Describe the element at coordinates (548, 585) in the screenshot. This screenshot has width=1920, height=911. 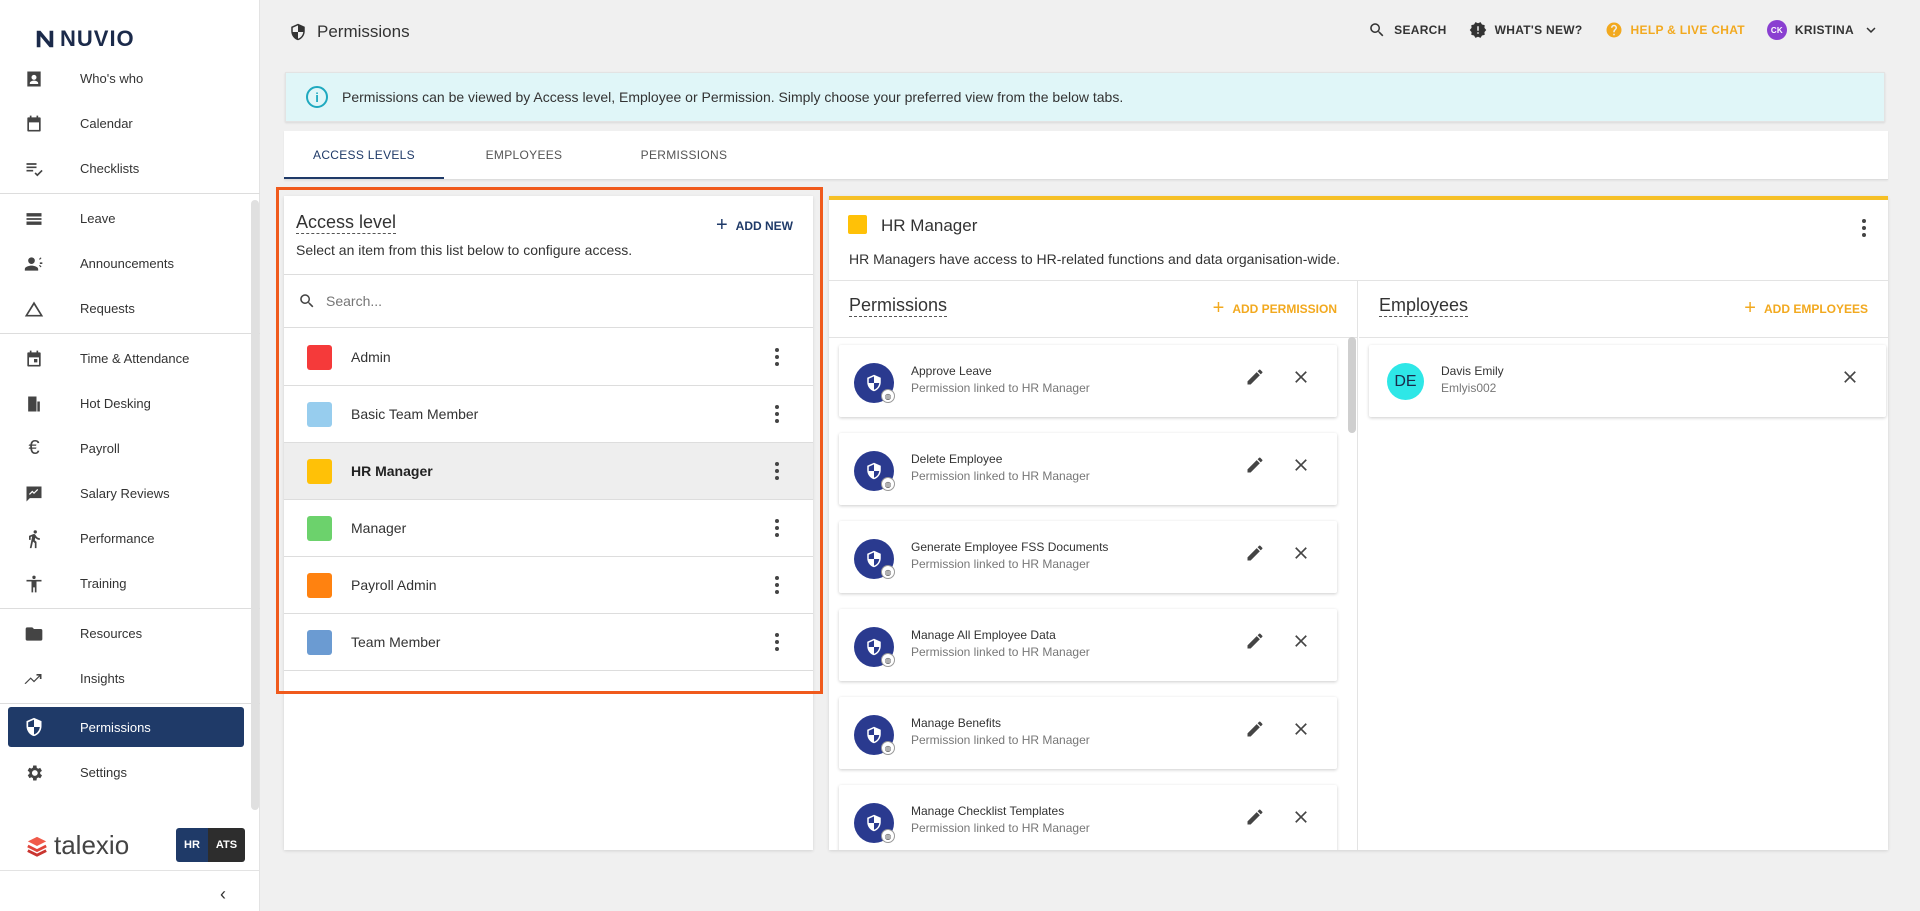
I see `access-level-item-payroll-admin: Payroll Admin` at that location.